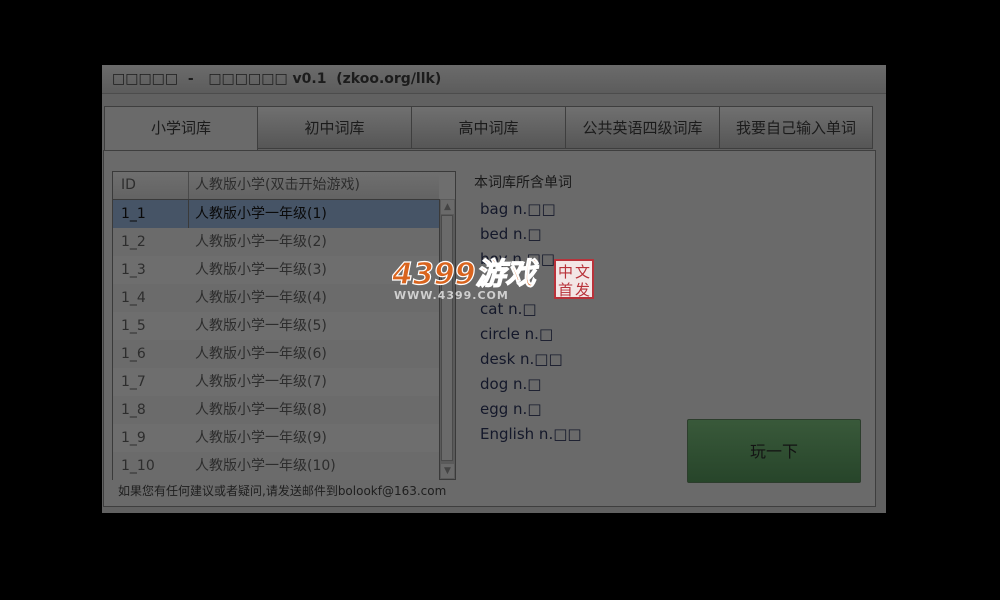 Image resolution: width=1000 pixels, height=600 pixels. What do you see at coordinates (133, 410) in the screenshot?
I see `row-id: 1_8` at bounding box center [133, 410].